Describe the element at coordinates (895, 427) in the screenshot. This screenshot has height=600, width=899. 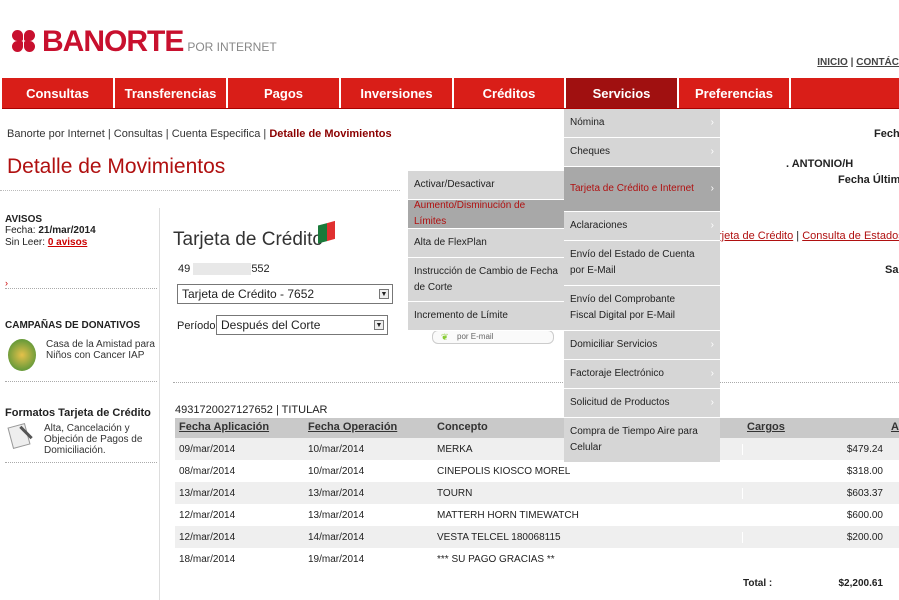
I see `header-abonos: Ab` at that location.